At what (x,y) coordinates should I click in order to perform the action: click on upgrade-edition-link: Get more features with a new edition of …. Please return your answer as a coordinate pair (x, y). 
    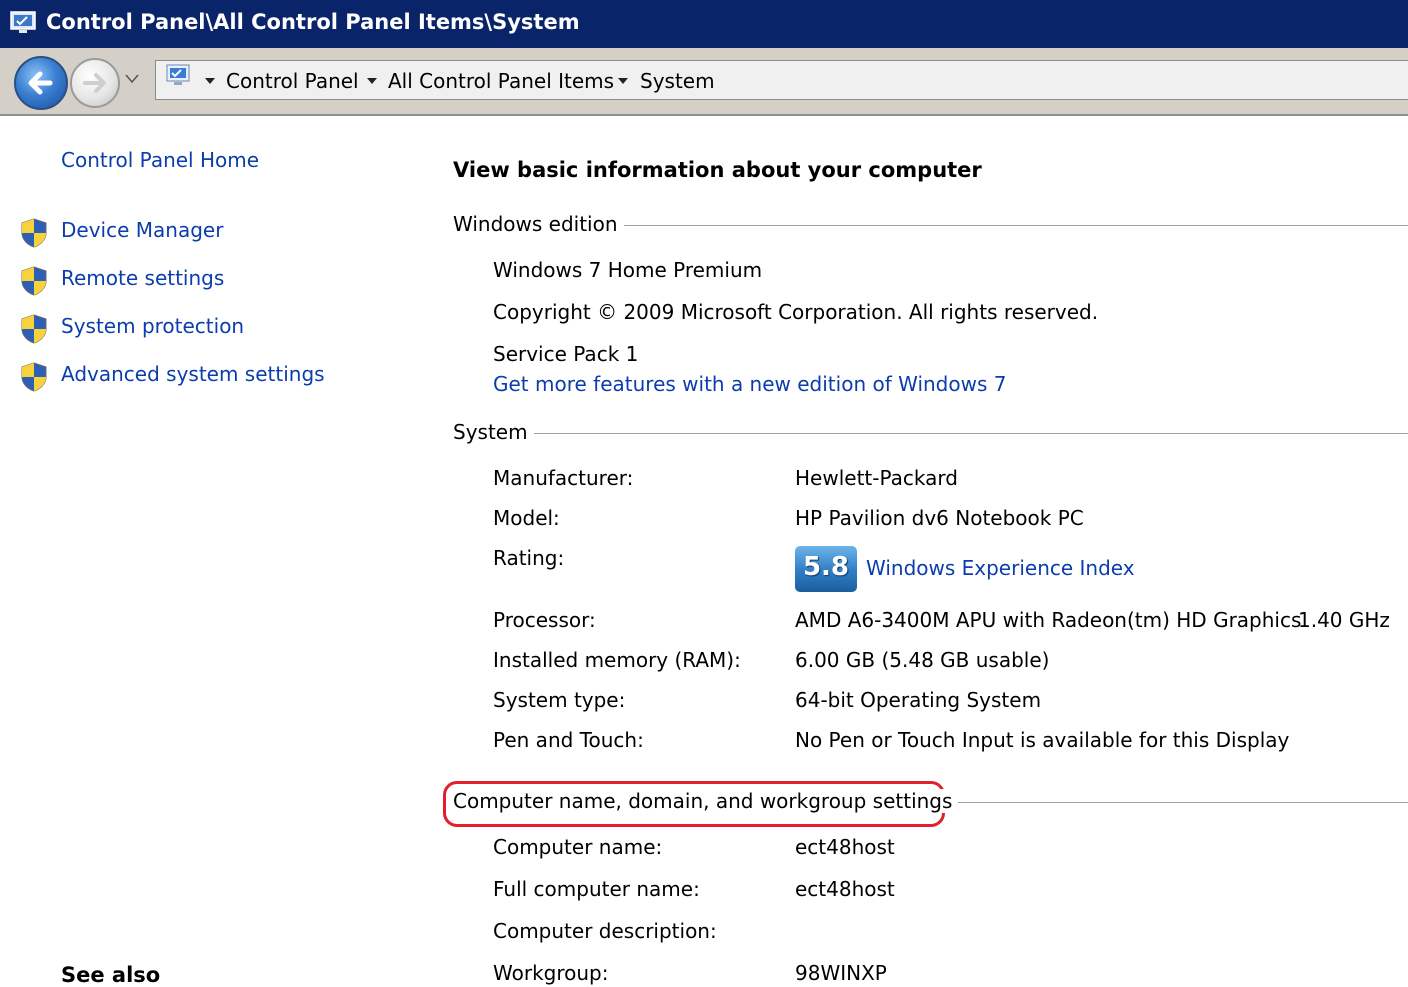
    Looking at the image, I should click on (749, 384).